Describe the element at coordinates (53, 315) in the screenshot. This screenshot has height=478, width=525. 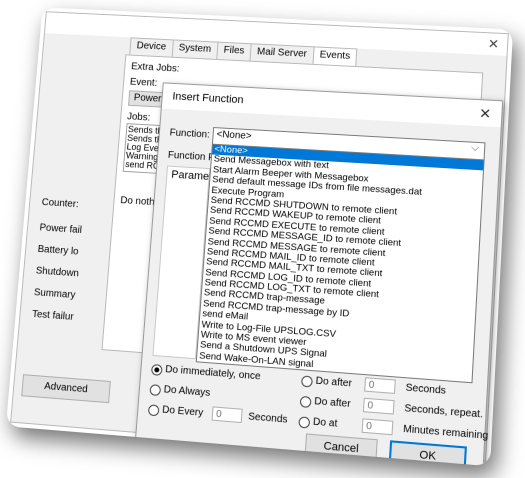
I see `counter-row-label: Test failur` at that location.